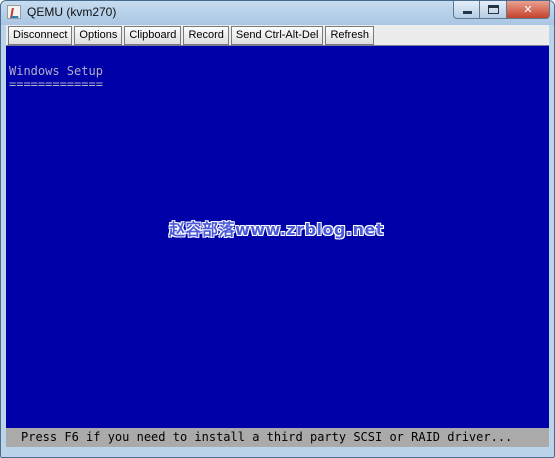 The height and width of the screenshot is (458, 555). I want to click on close-button: ✕, so click(528, 10).